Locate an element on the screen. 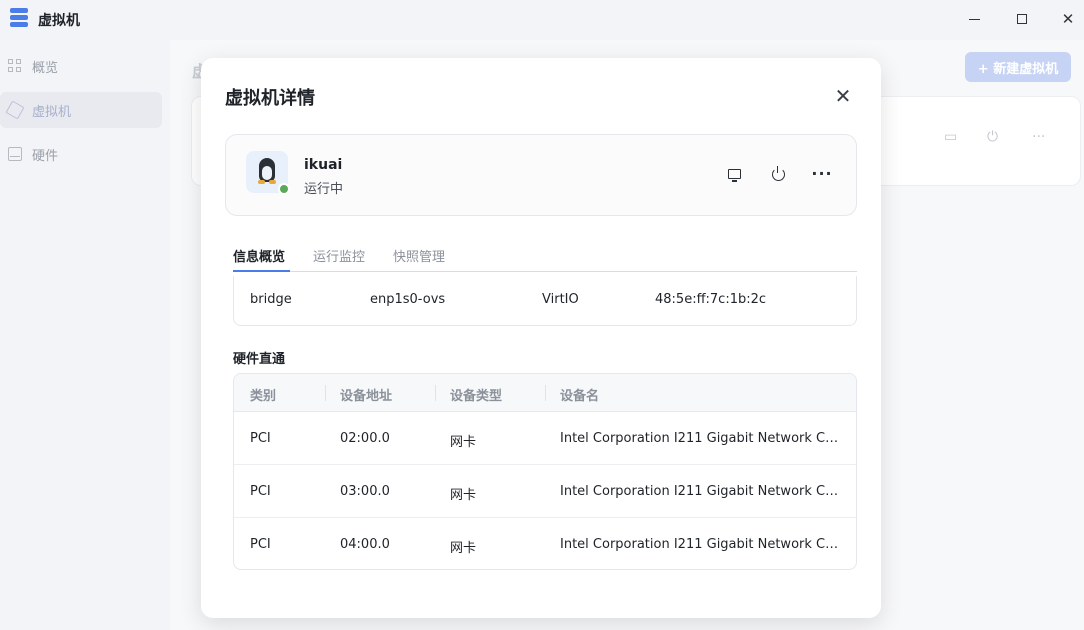 Image resolution: width=1084 pixels, height=630 pixels. network-model: VirtIO is located at coordinates (560, 299).